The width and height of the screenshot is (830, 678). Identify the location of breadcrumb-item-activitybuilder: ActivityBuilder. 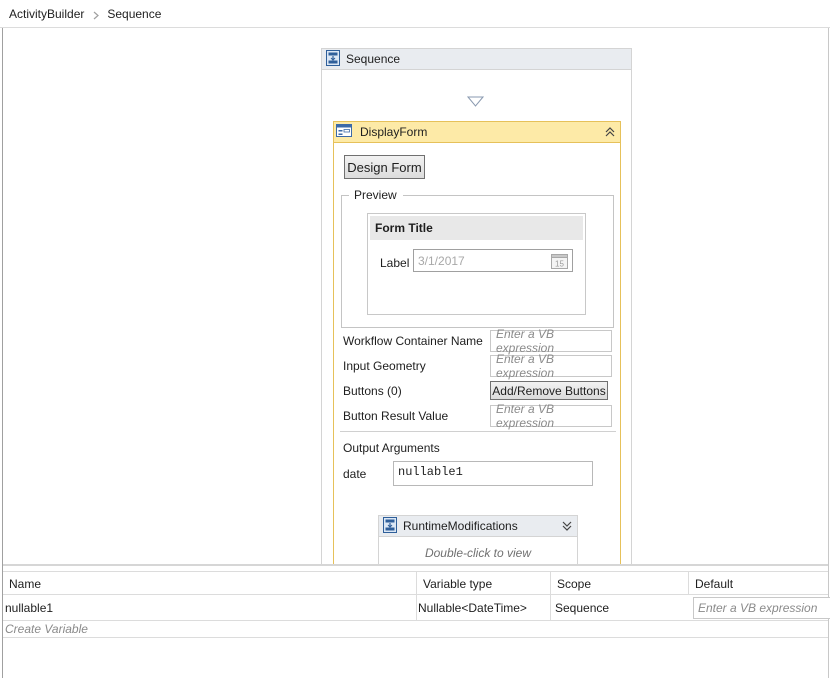
(46, 14).